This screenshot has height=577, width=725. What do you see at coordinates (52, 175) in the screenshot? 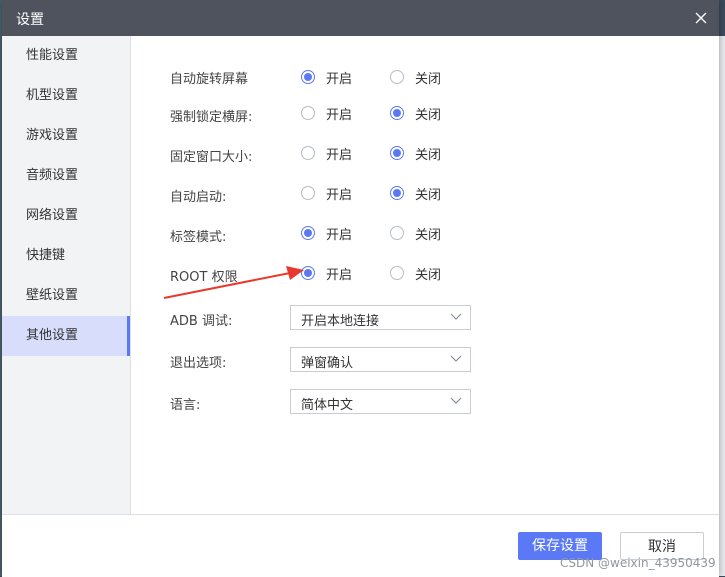
I see `sidebar-item-label: 音频设置` at bounding box center [52, 175].